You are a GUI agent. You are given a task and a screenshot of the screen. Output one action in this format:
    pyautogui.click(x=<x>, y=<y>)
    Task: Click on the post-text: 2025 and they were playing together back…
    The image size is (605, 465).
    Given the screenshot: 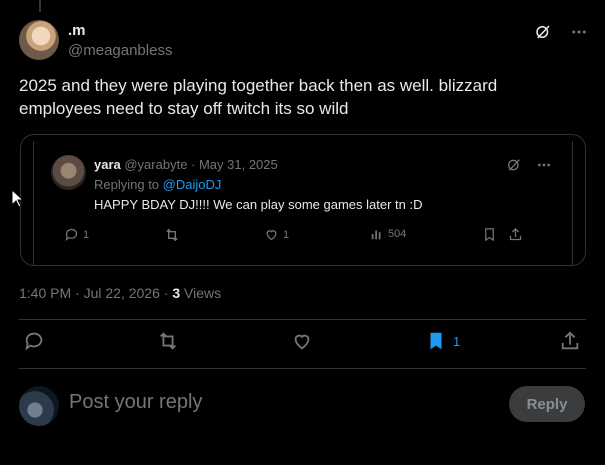 What is the action you would take?
    pyautogui.click(x=258, y=97)
    